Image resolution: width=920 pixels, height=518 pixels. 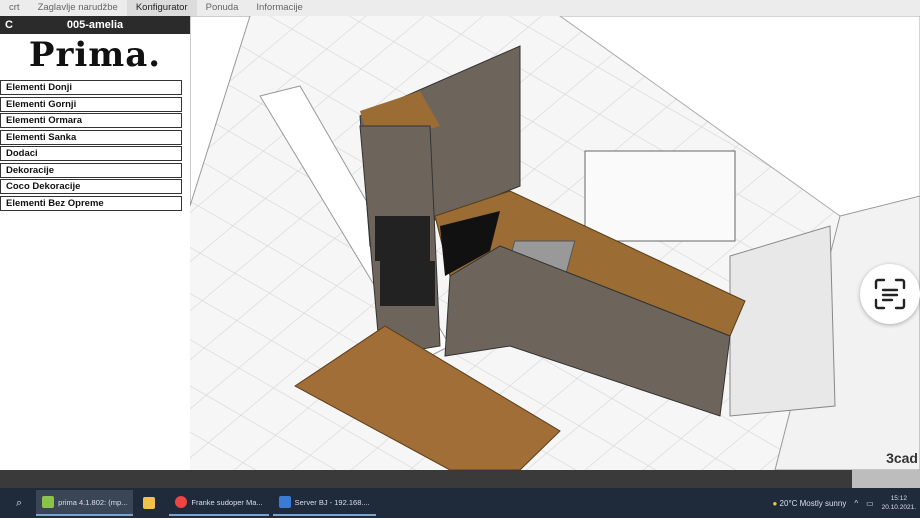 I want to click on weather-text: 20°C Mostly sunny, so click(x=813, y=503).